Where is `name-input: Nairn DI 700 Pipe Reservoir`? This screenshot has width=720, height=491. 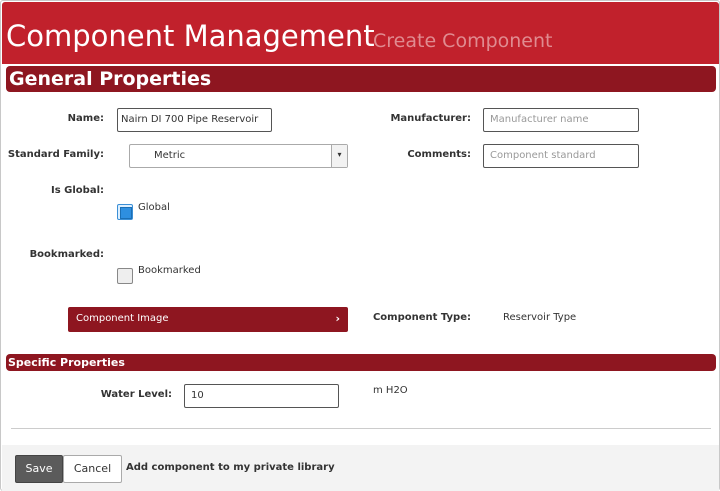
name-input: Nairn DI 700 Pipe Reservoir is located at coordinates (194, 120).